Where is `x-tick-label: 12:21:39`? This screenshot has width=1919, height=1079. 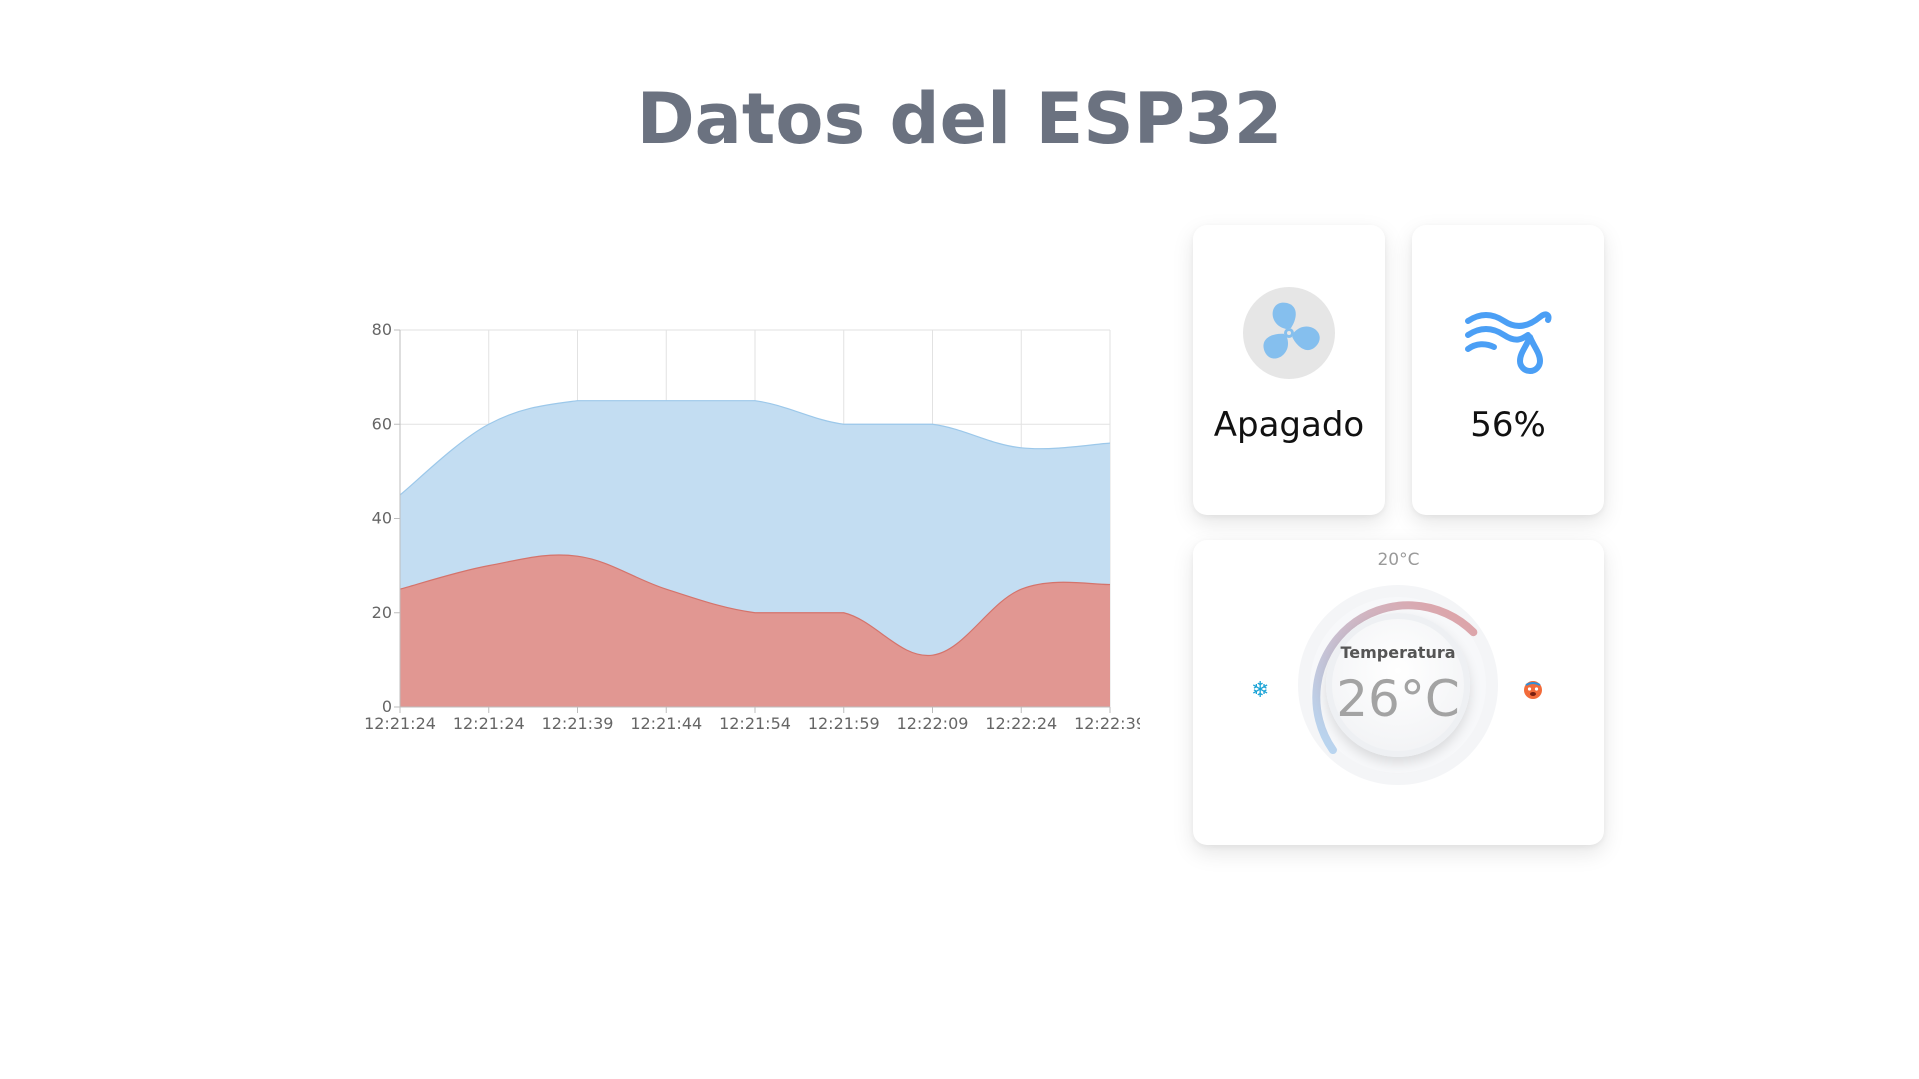
x-tick-label: 12:21:39 is located at coordinates (578, 722).